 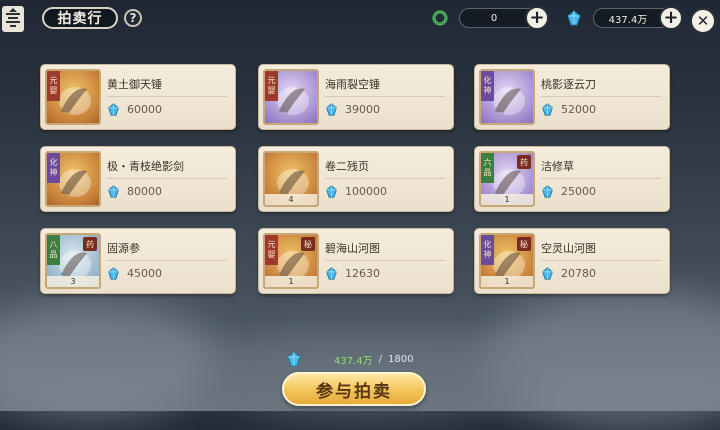 I want to click on balance-have: 437.4万, so click(x=353, y=361).